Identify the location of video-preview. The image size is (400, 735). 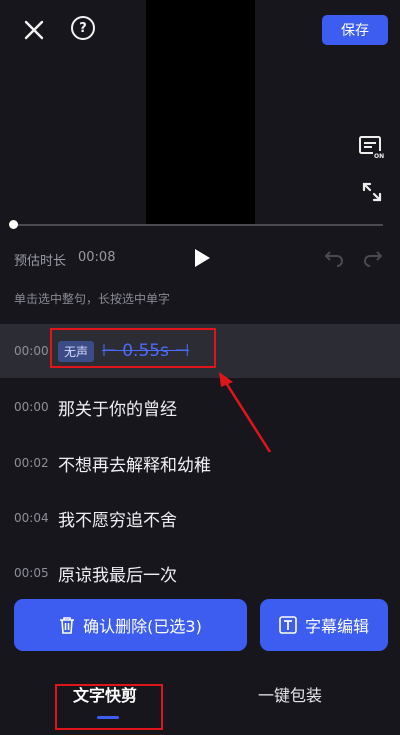
(200, 112).